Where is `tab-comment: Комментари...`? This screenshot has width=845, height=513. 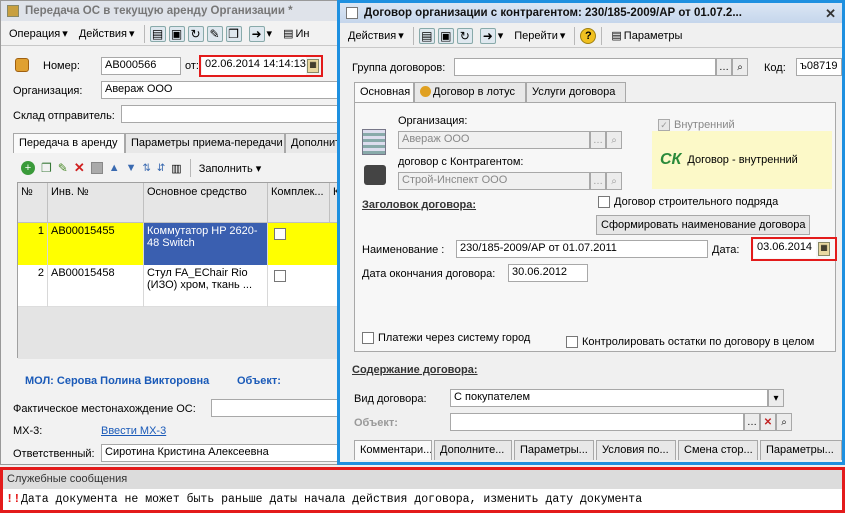 tab-comment: Комментари... is located at coordinates (393, 450).